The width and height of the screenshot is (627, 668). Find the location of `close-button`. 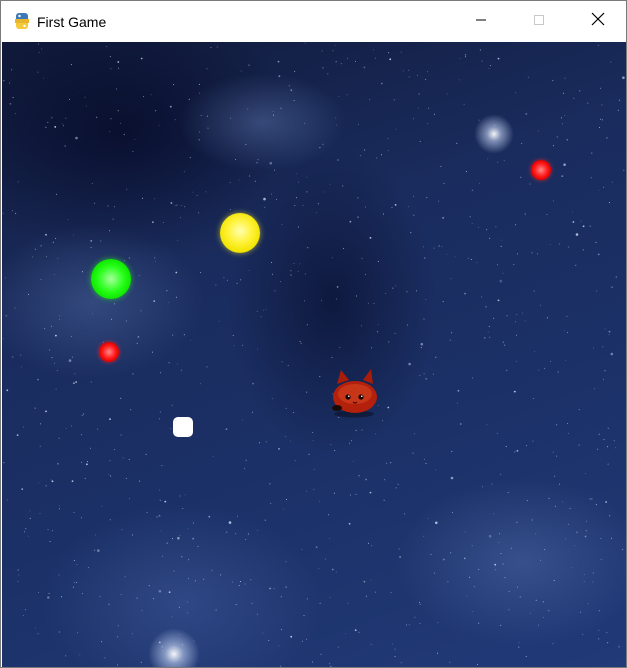

close-button is located at coordinates (597, 21).